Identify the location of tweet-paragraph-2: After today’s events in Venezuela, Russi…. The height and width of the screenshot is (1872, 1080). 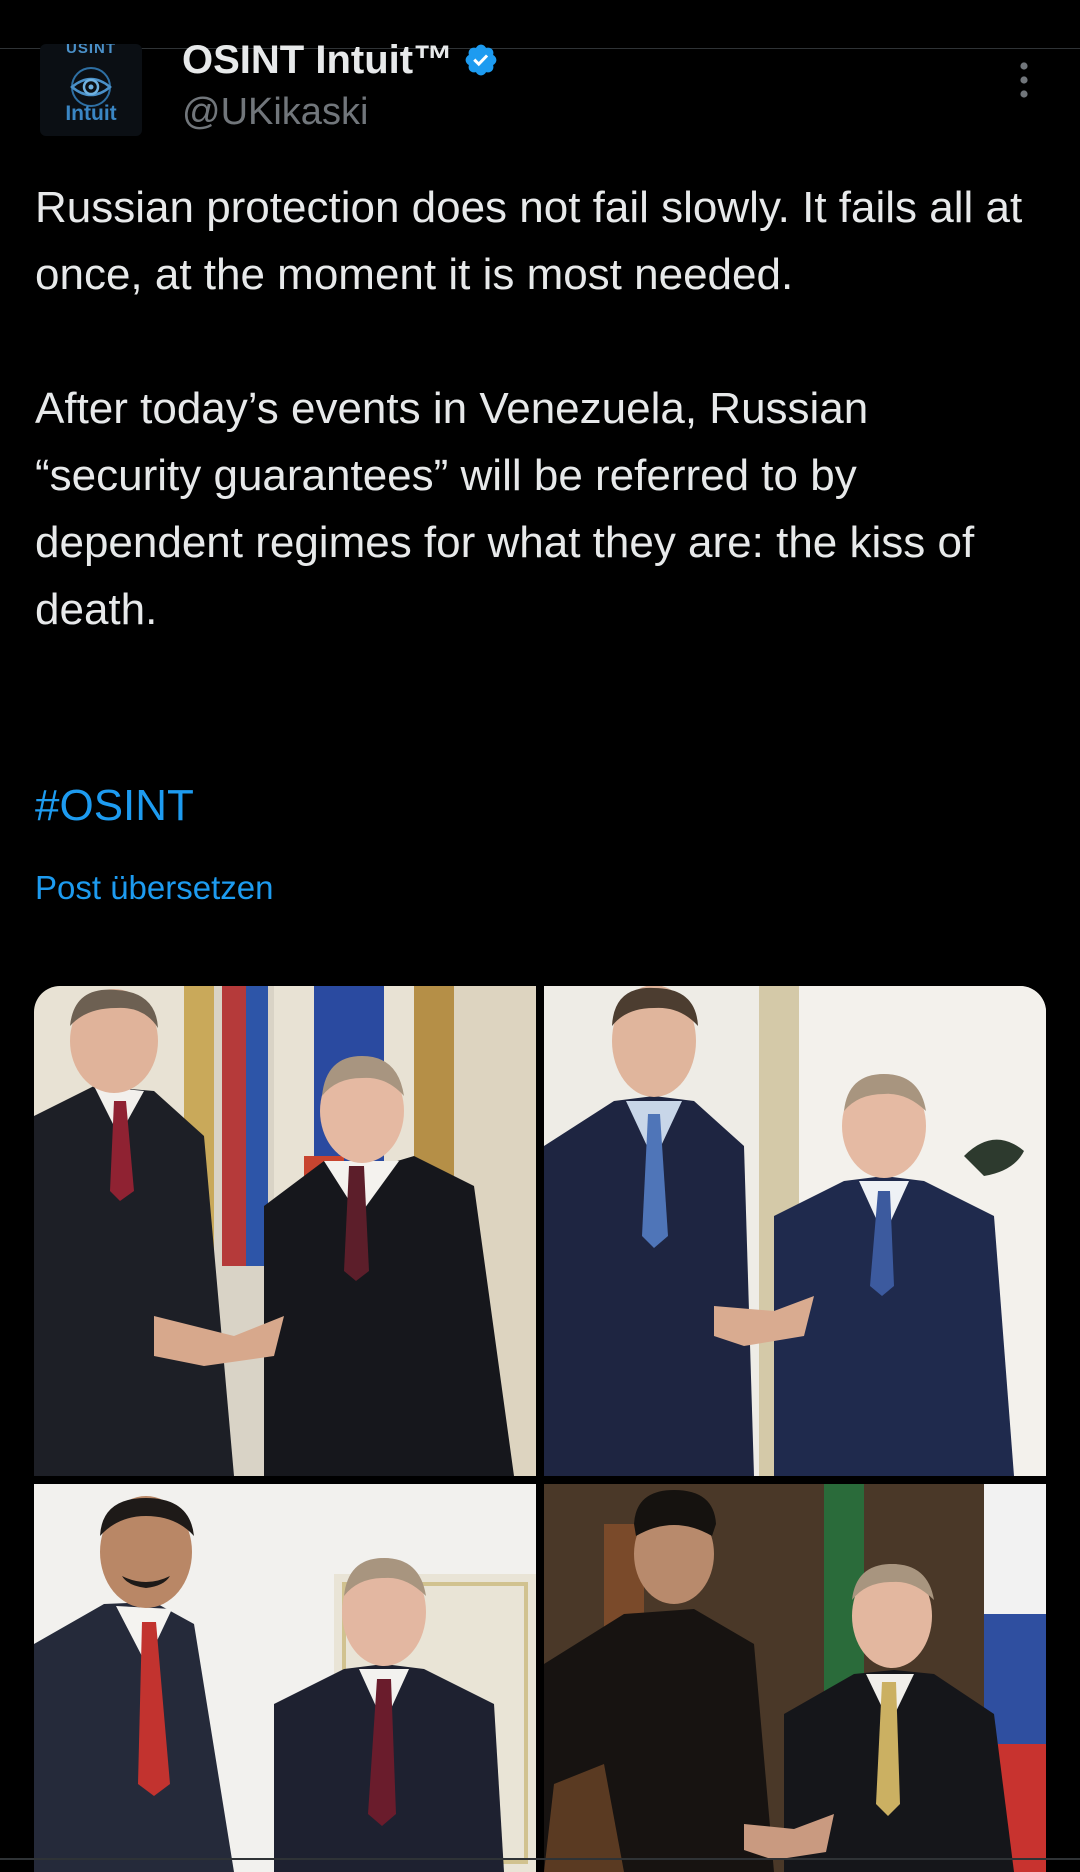
(505, 509).